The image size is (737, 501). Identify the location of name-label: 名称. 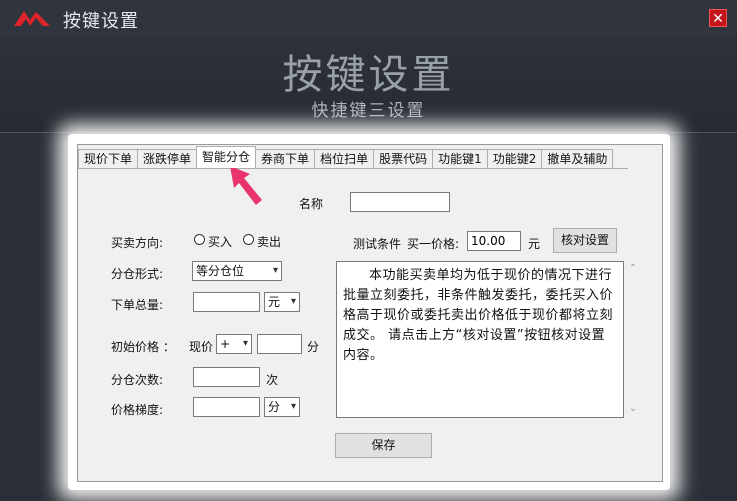
(311, 204).